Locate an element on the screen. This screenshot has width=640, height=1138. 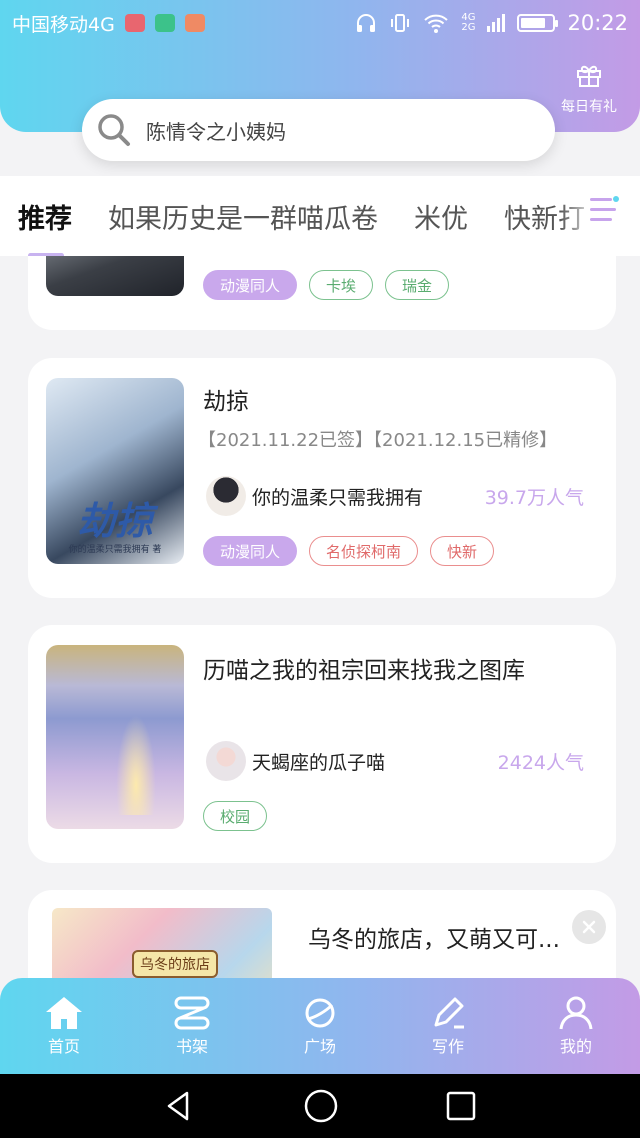
nav-bookshelf: 书架 is located at coordinates (192, 1026).